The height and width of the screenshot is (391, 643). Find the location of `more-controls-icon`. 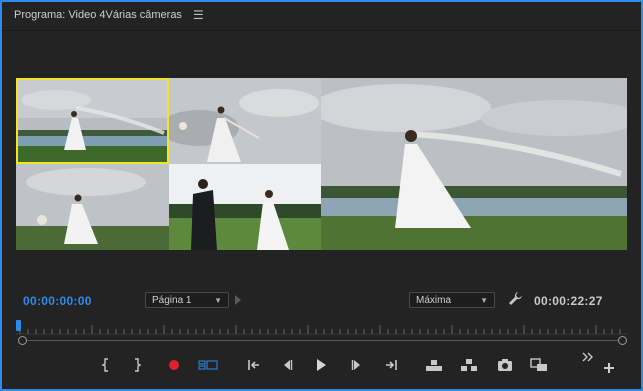

more-controls-icon is located at coordinates (588, 357).